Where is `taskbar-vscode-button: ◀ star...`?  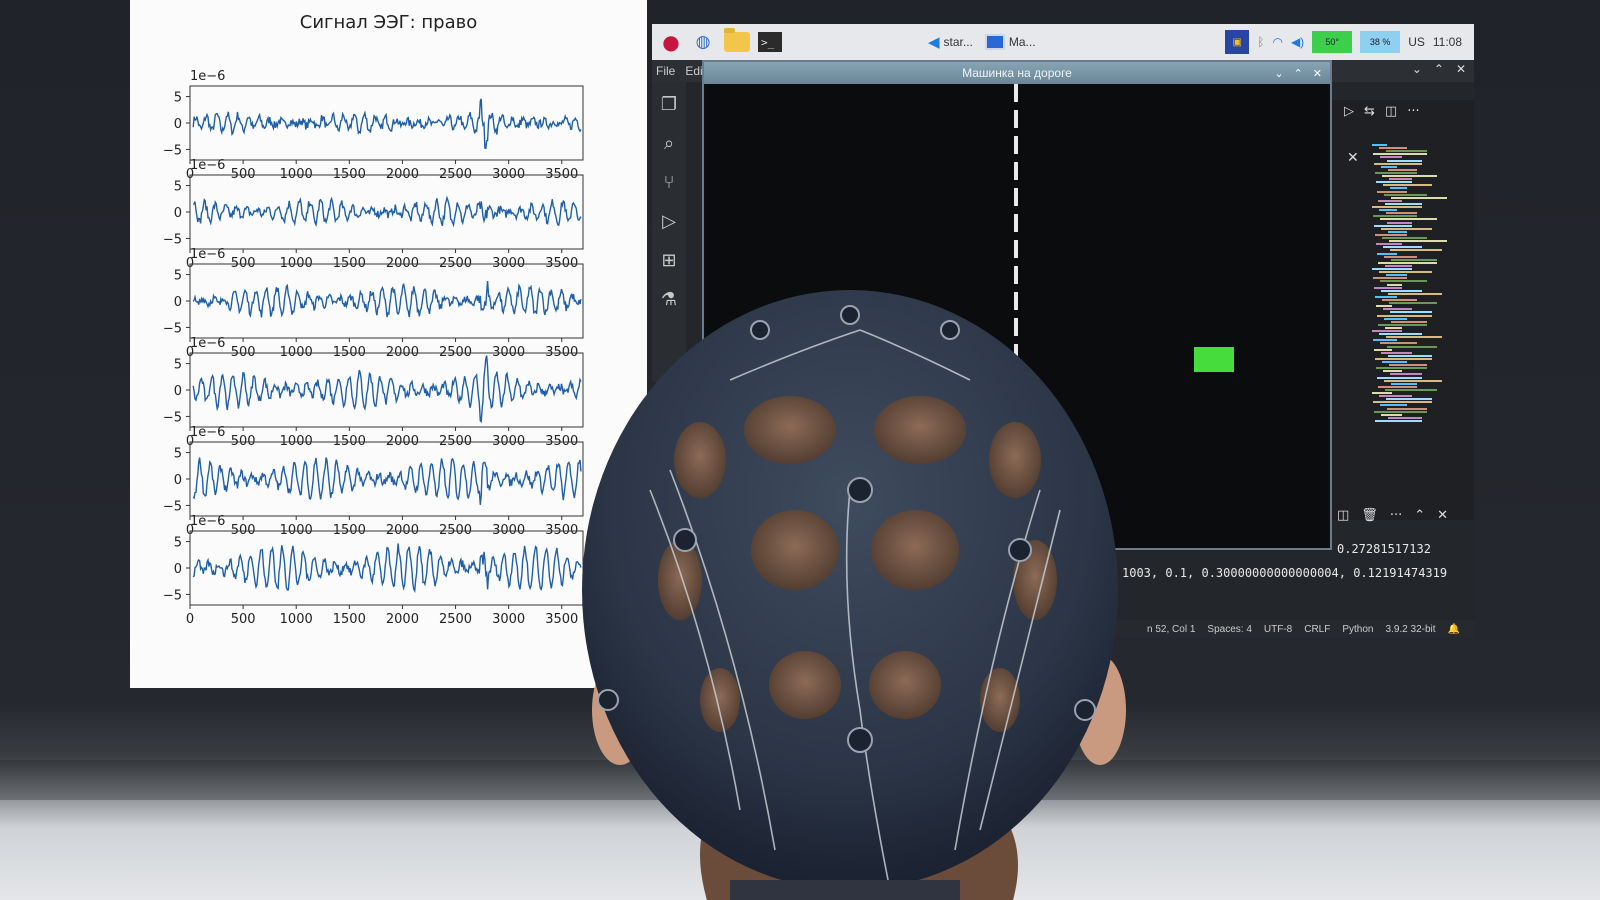
taskbar-vscode-button: ◀ star... is located at coordinates (950, 42).